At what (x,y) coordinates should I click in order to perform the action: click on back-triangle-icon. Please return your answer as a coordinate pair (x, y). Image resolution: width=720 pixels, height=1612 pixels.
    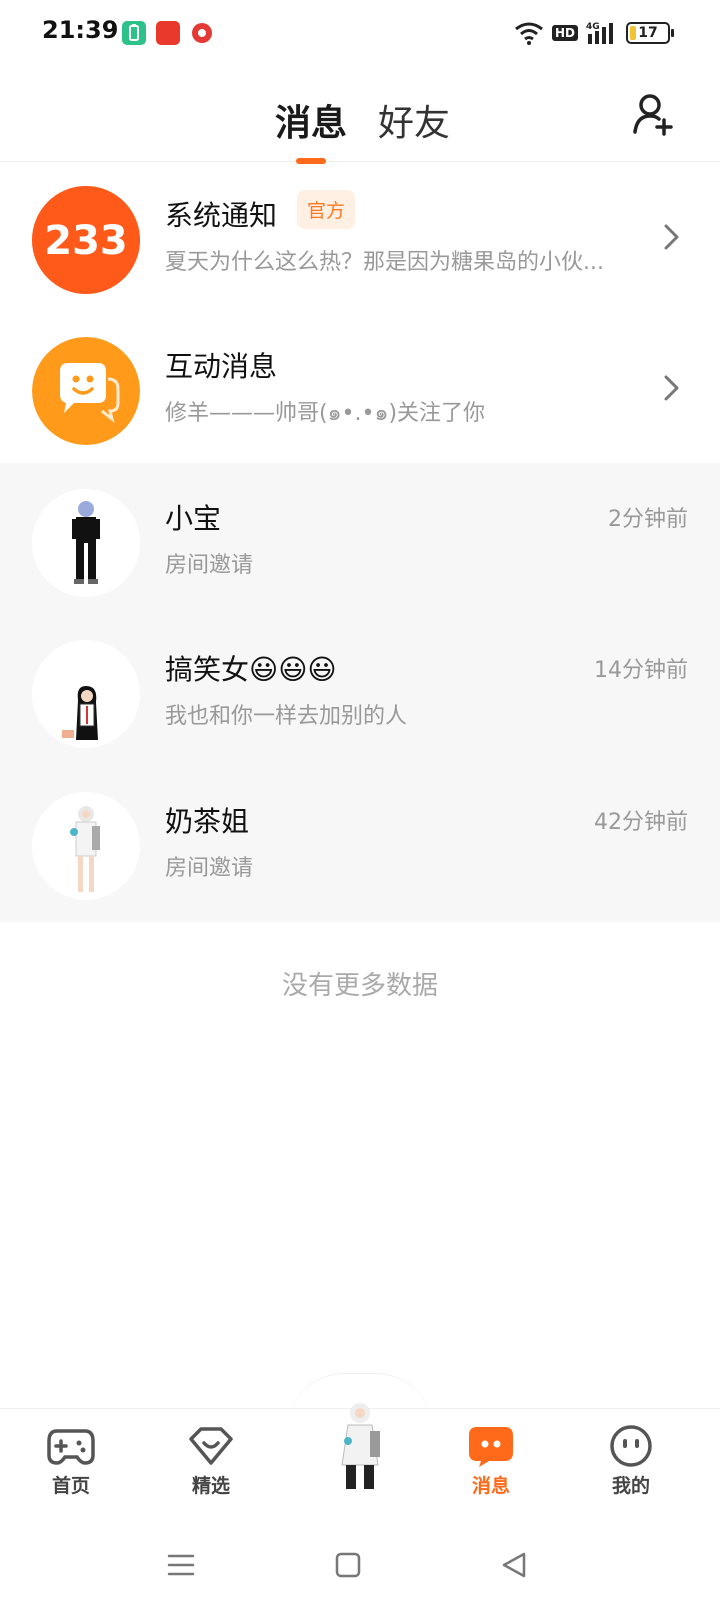
    Looking at the image, I should click on (514, 1565).